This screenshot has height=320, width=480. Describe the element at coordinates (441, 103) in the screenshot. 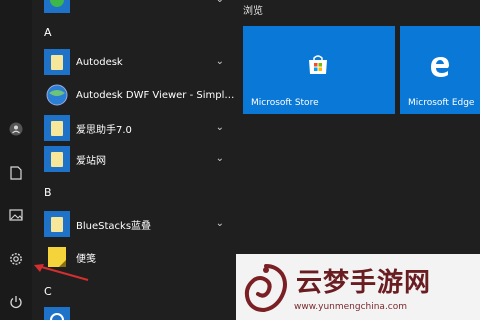

I see `tile-label: Microsoft Edge` at that location.